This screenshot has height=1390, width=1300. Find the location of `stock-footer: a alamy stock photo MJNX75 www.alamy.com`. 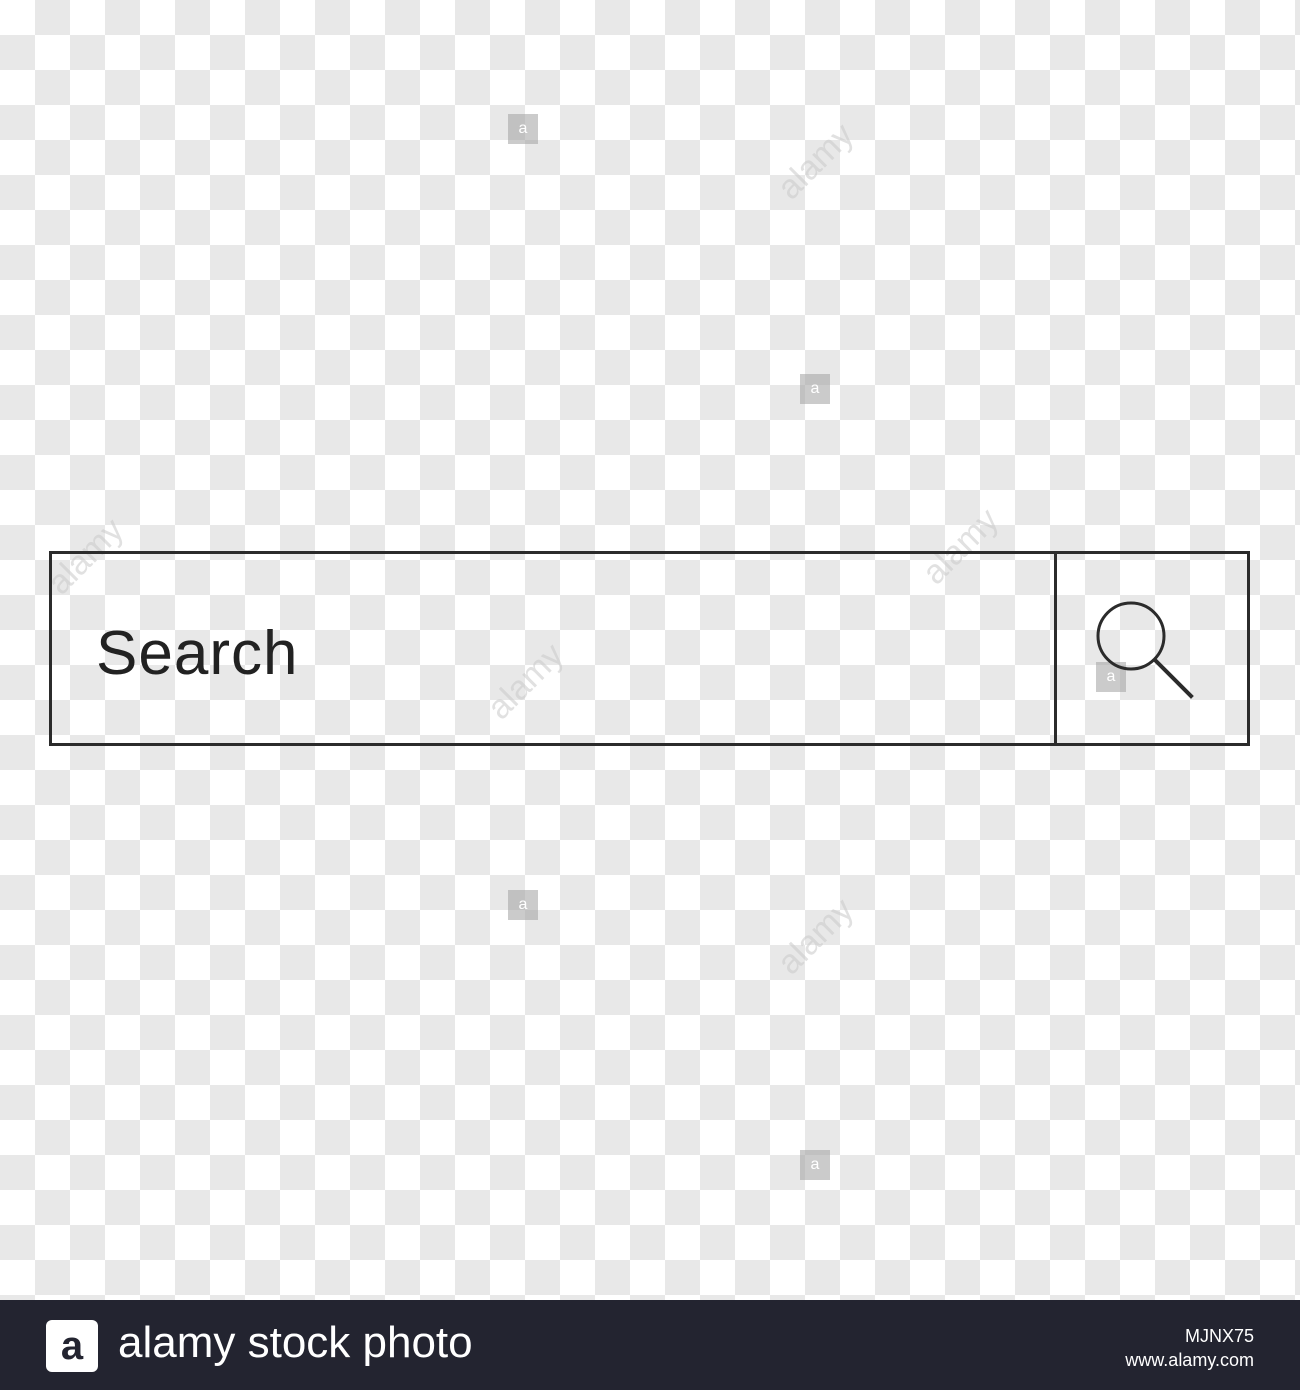

stock-footer: a alamy stock photo MJNX75 www.alamy.com is located at coordinates (650, 1345).